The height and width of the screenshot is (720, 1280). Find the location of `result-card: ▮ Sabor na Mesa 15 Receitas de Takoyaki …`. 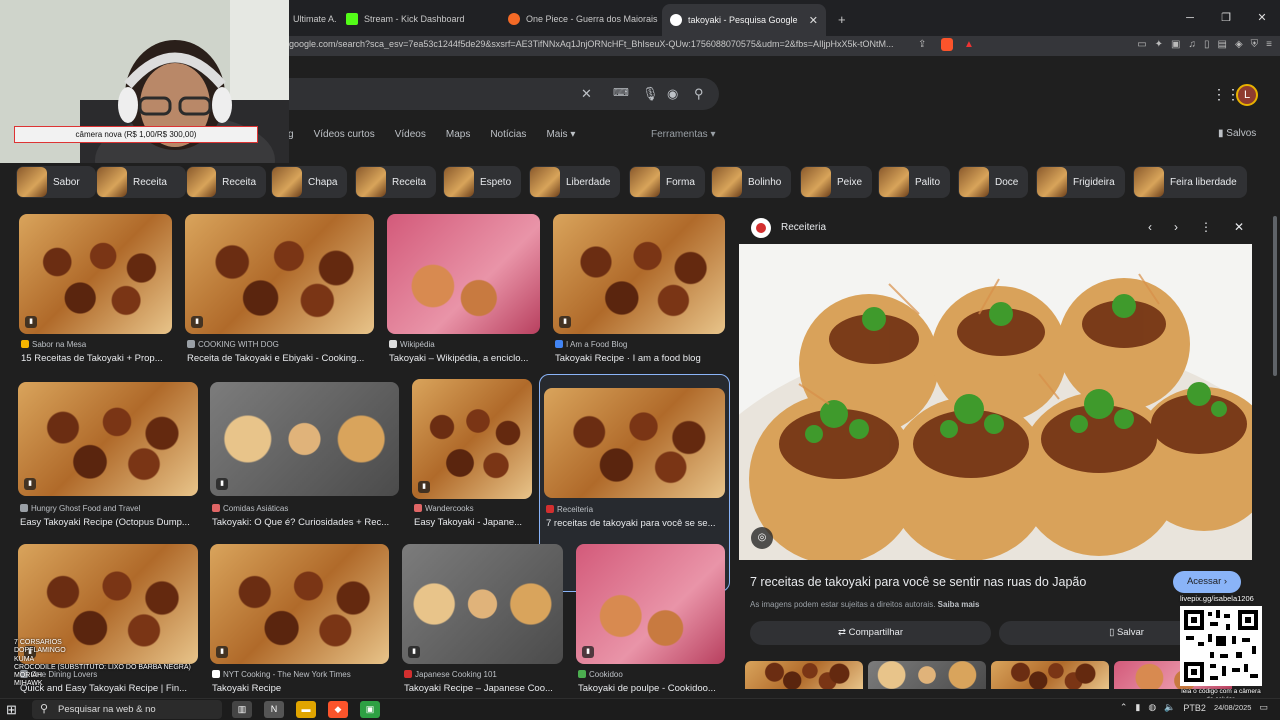

result-card: ▮ Sabor na Mesa 15 Receitas de Takoyaki … is located at coordinates (95, 289).